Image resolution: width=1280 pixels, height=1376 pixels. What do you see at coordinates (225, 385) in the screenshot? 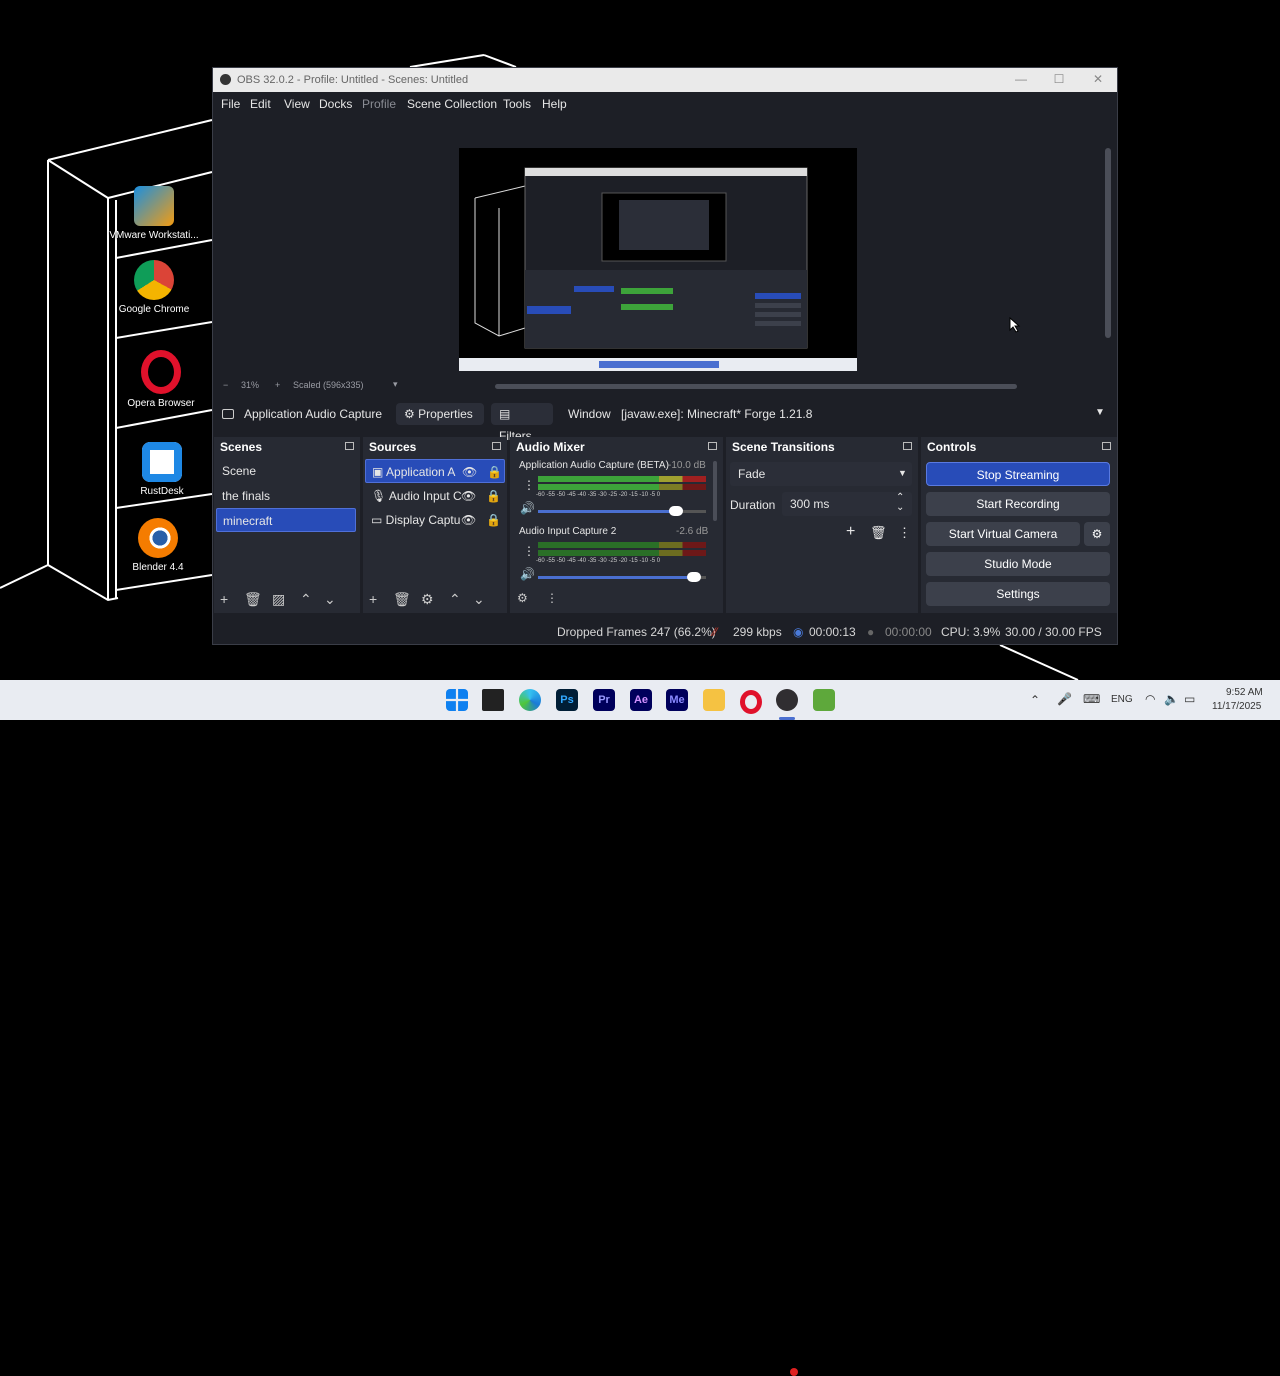
I see `zoom-out-button: −` at bounding box center [225, 385].